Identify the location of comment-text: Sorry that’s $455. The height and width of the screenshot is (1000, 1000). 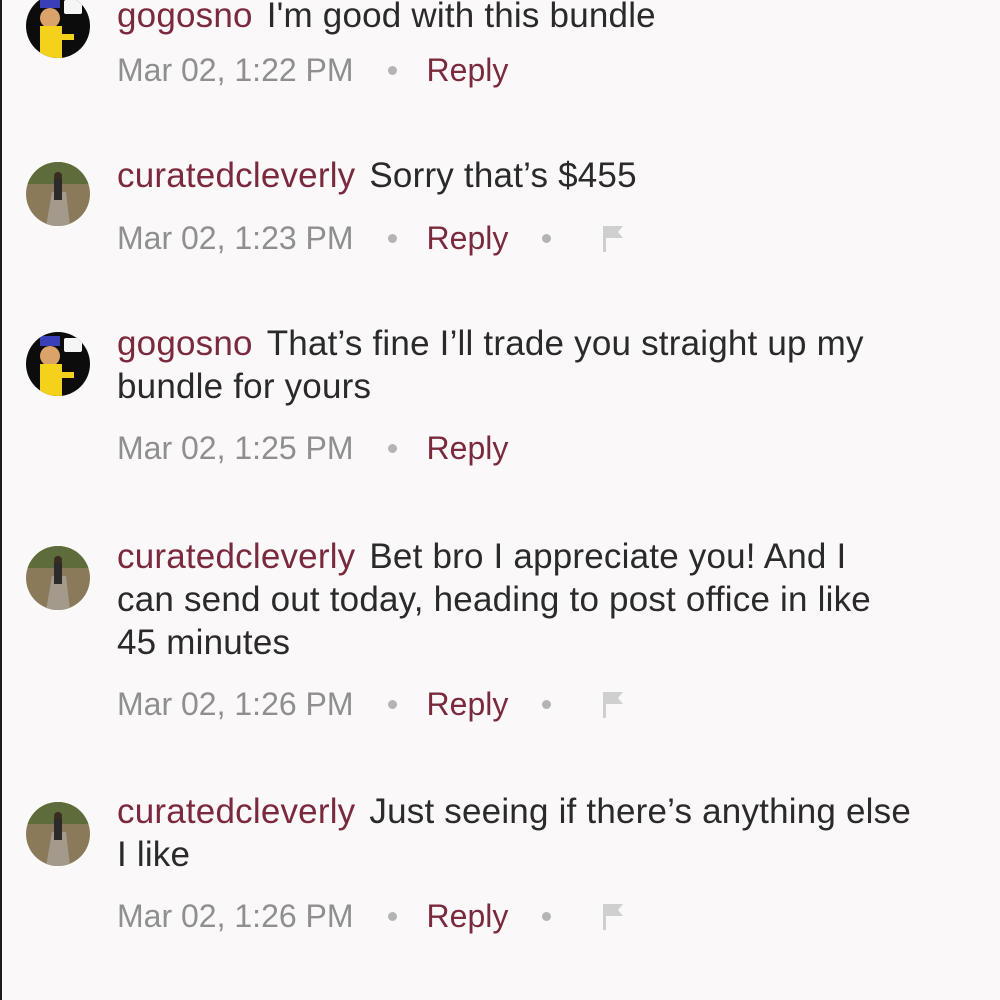
(503, 175).